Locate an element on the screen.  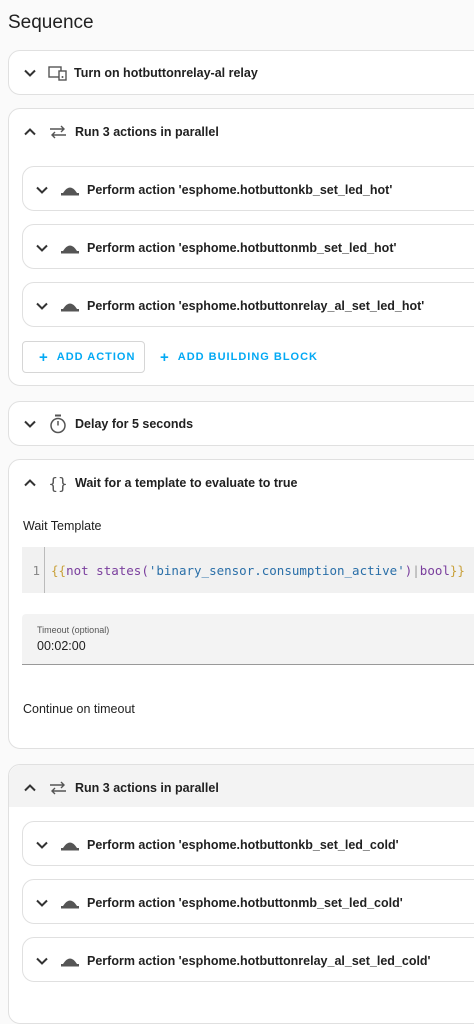
continue-on-timeout-label: Continue on timeout is located at coordinates (79, 709).